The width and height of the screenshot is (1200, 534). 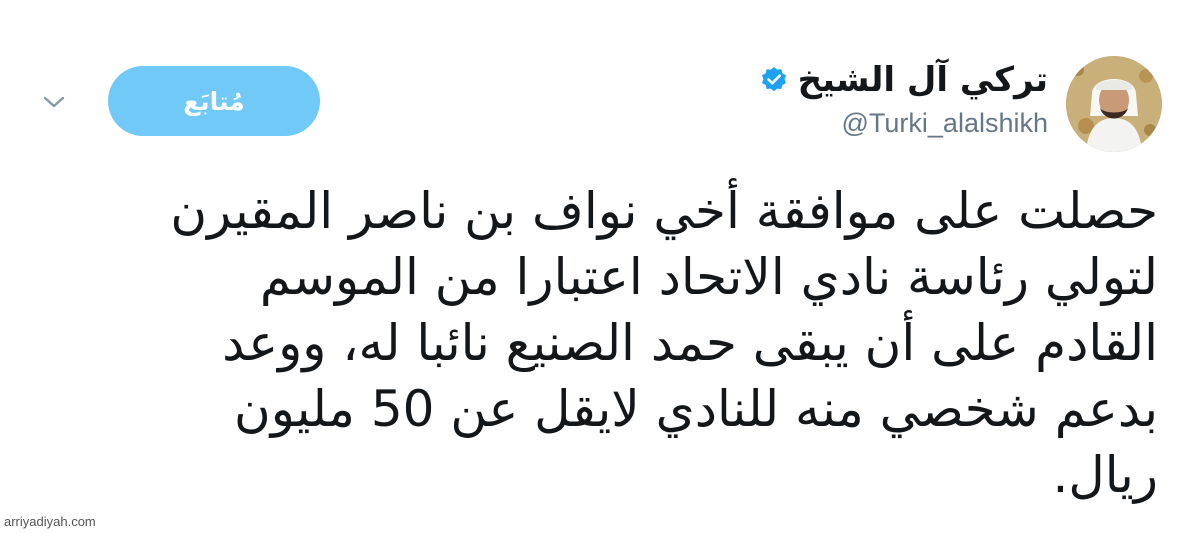 What do you see at coordinates (1105, 475) in the screenshot?
I see `tweet-text-line: ريال.` at bounding box center [1105, 475].